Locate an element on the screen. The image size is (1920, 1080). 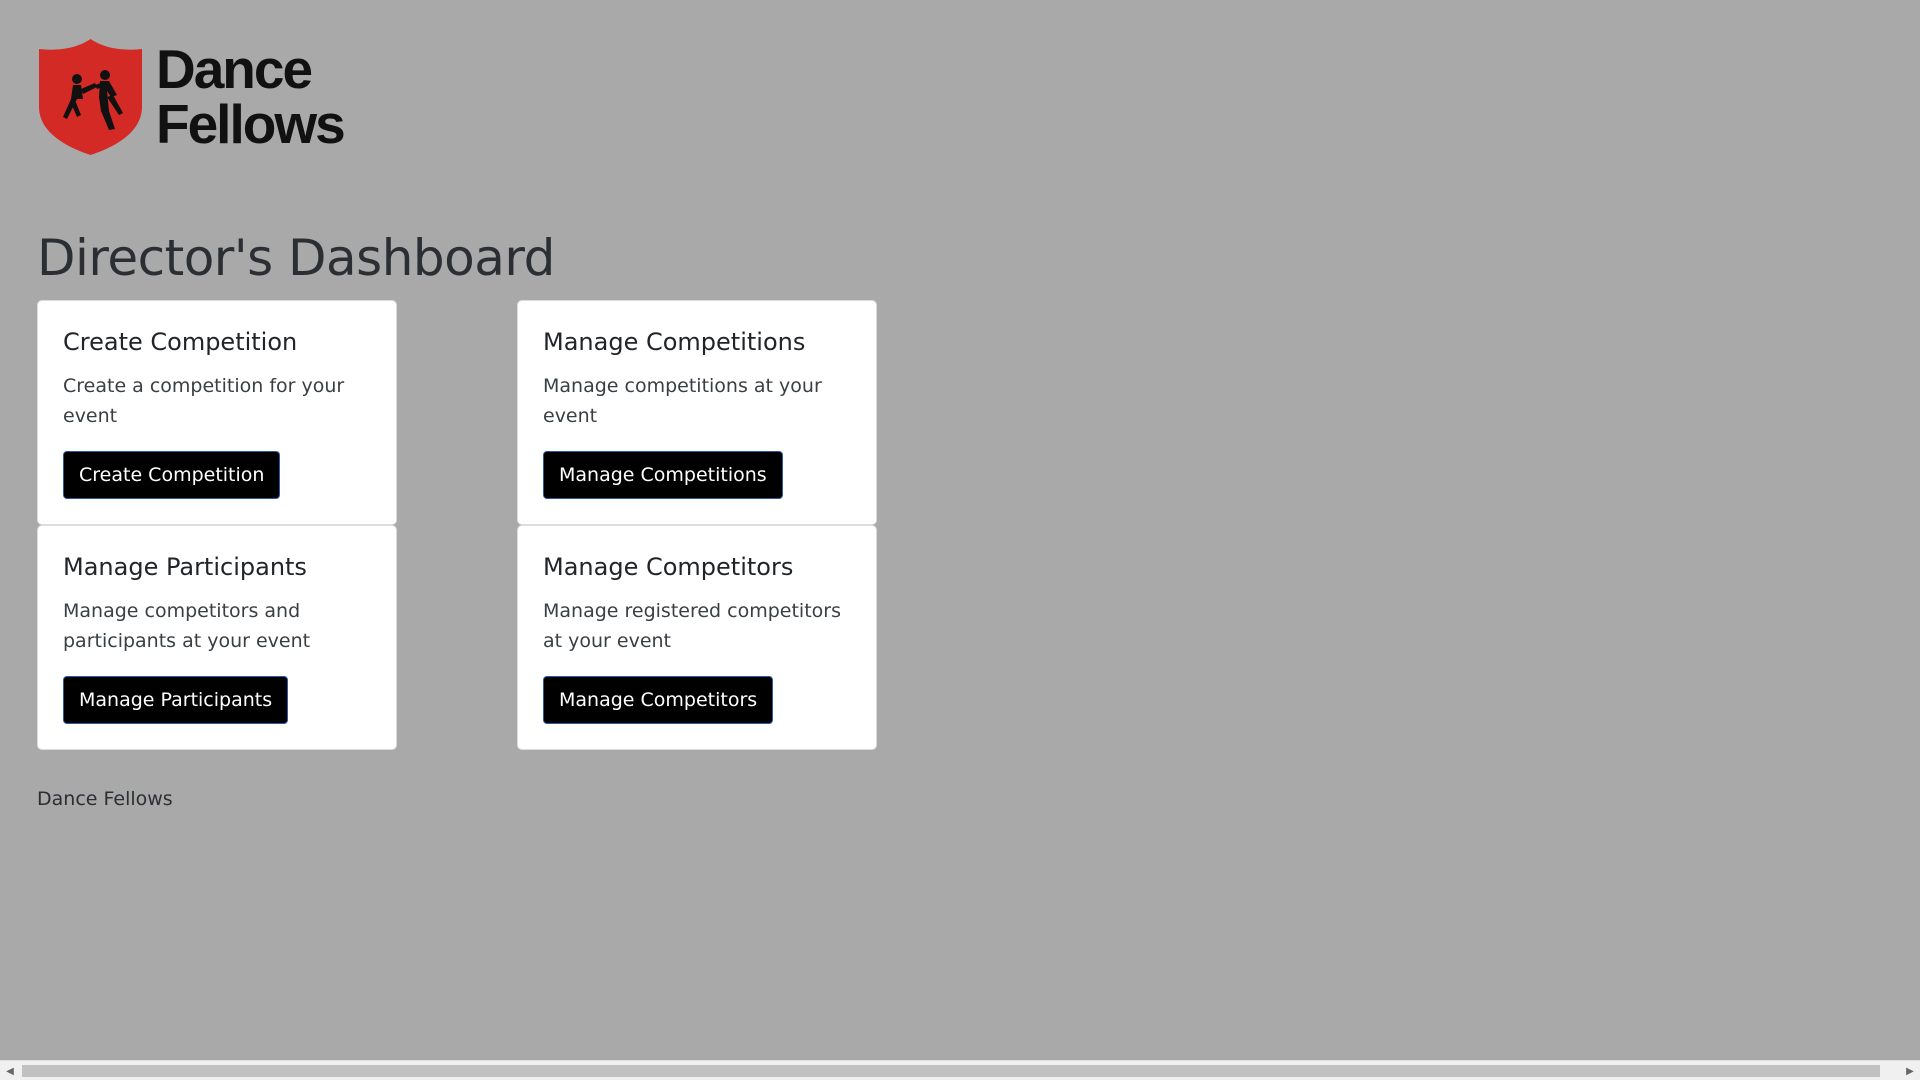
page-title: Director's Dashboard is located at coordinates (296, 258).